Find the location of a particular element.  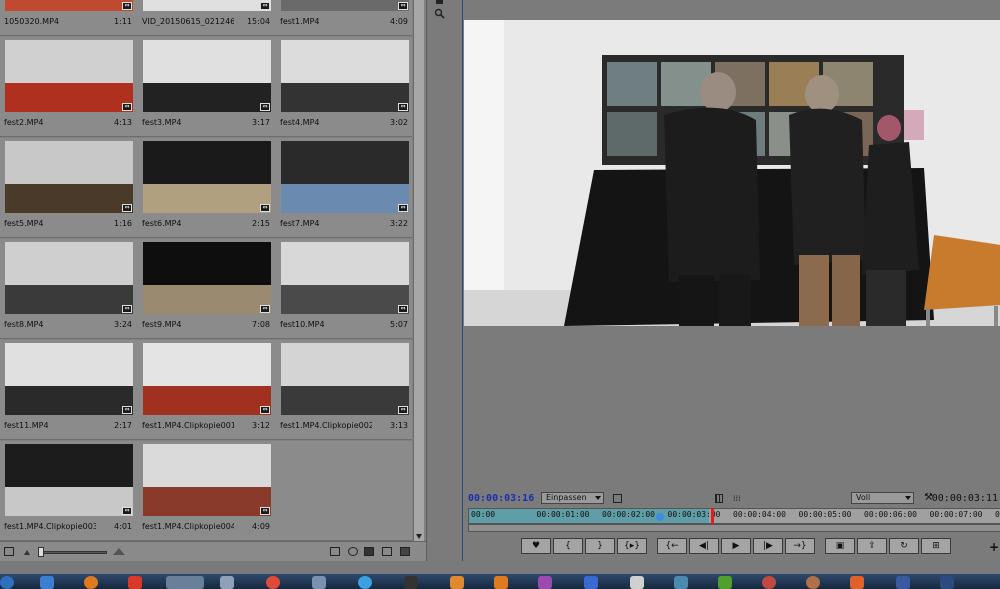

thumbnail-image is located at coordinates (345, 177).